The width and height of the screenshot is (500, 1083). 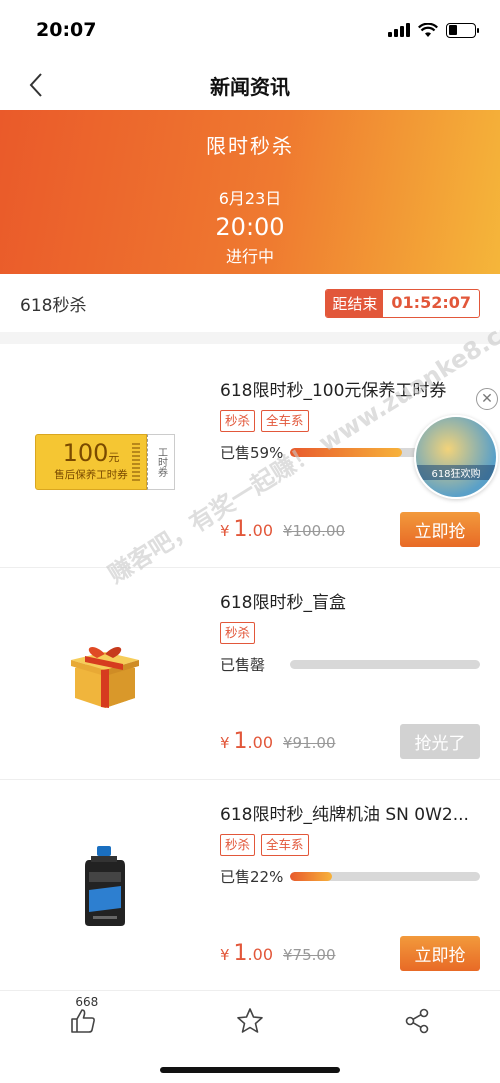 I want to click on battery-level, so click(x=453, y=30).